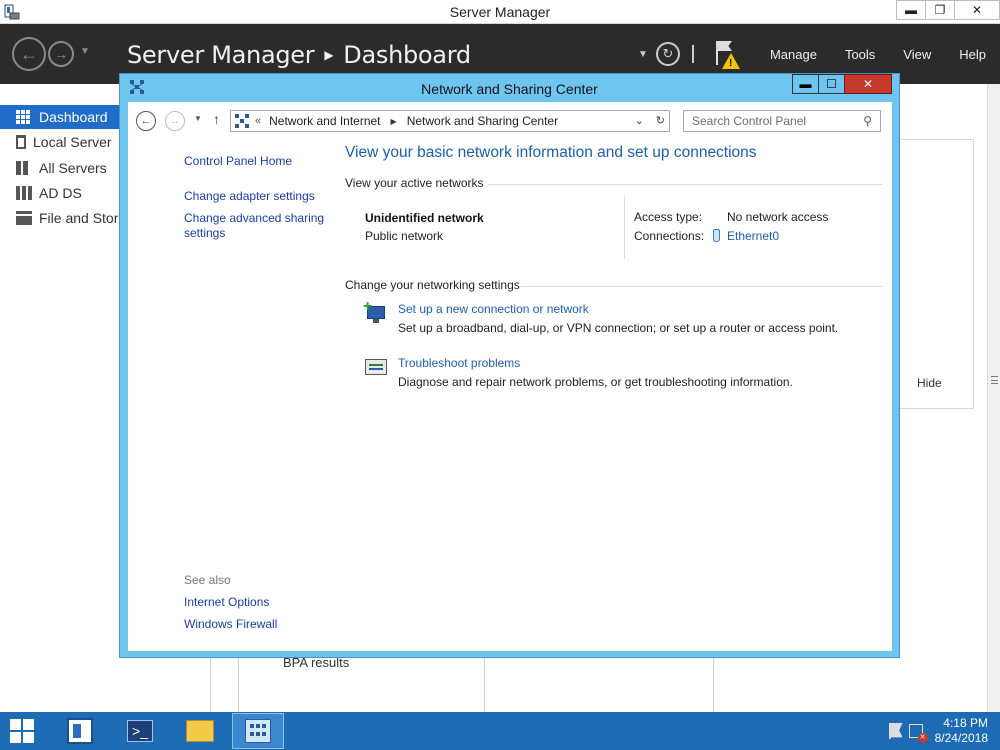  Describe the element at coordinates (230, 624) in the screenshot. I see `windows-firewall-link: Windows Firewall` at that location.